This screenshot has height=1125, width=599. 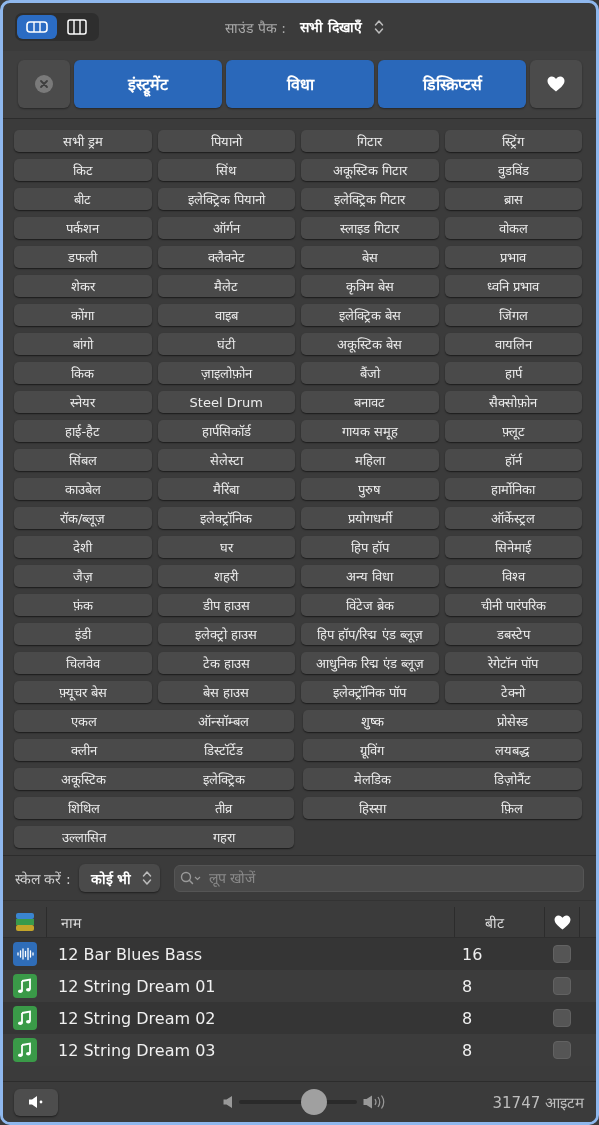 What do you see at coordinates (83, 373) in the screenshot?
I see `keyword-button: किक` at bounding box center [83, 373].